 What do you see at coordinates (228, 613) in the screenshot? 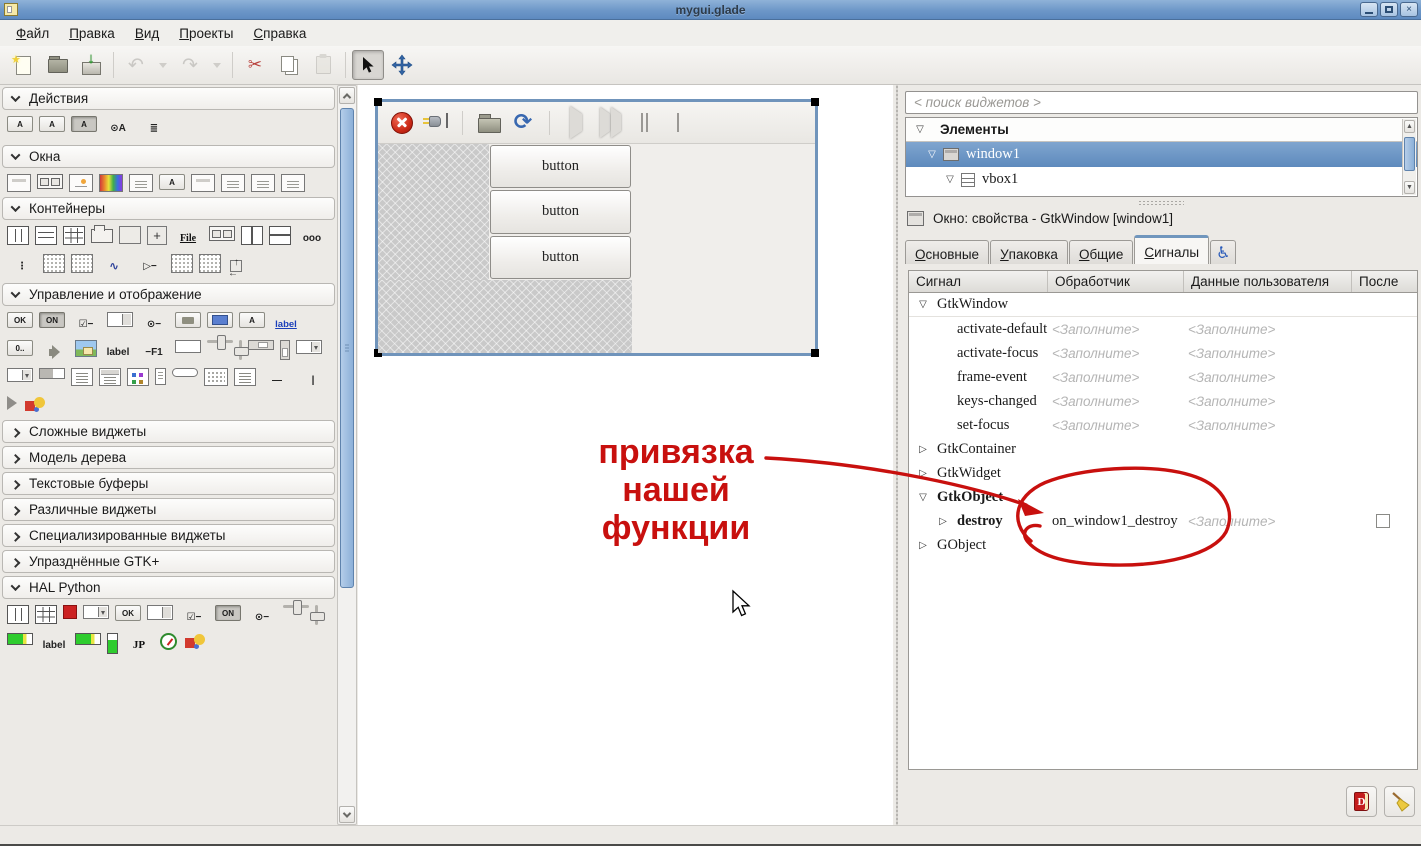
I see `hal-togglebutton-icon: ON` at bounding box center [228, 613].